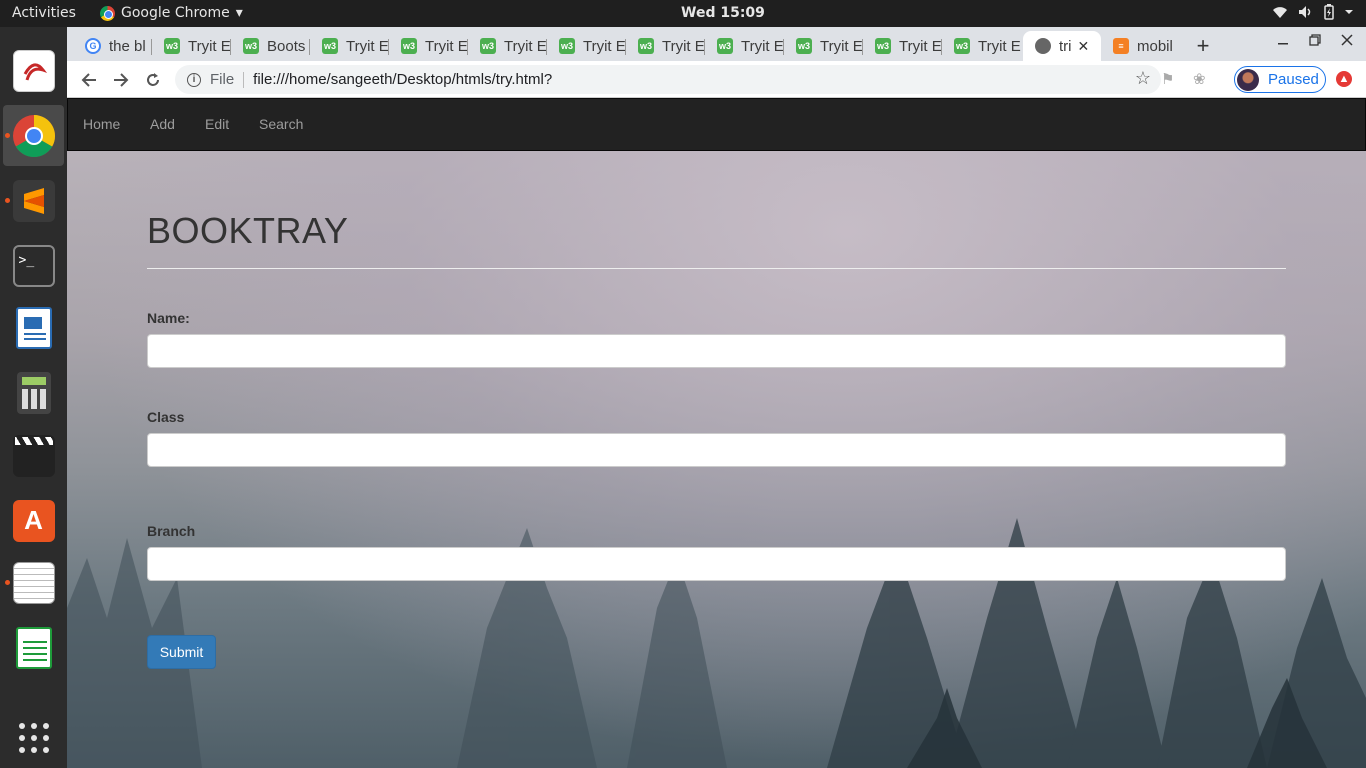 The height and width of the screenshot is (768, 1366). Describe the element at coordinates (1203, 46) in the screenshot. I see `new-tab-button: +` at that location.